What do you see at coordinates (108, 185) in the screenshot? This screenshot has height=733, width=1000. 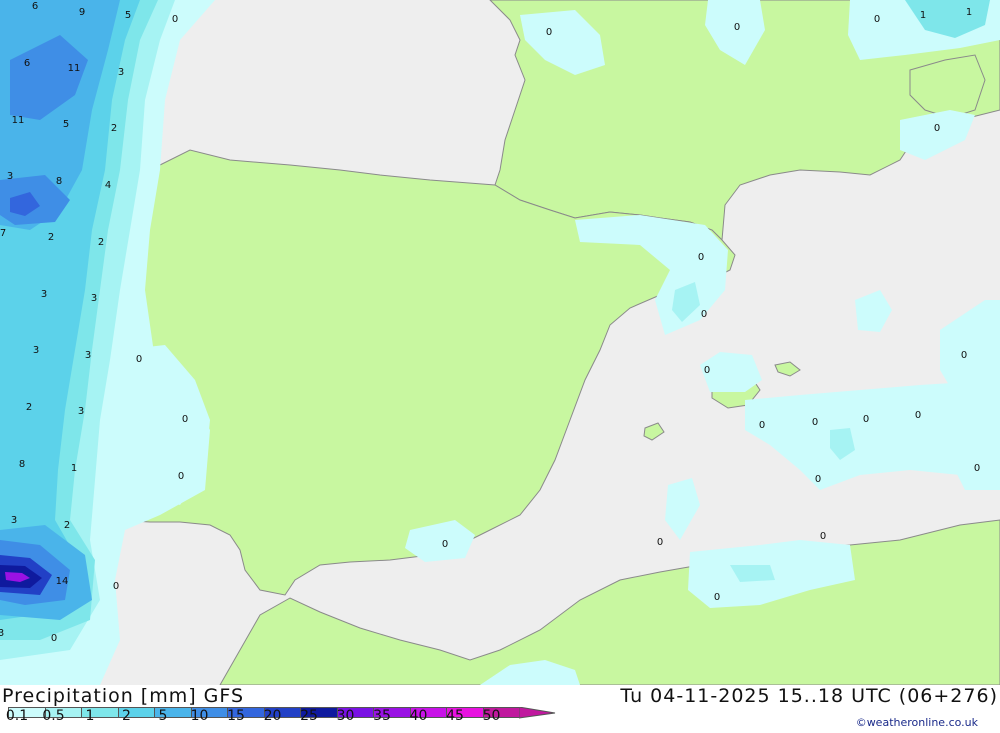 I see `map-label: 4` at bounding box center [108, 185].